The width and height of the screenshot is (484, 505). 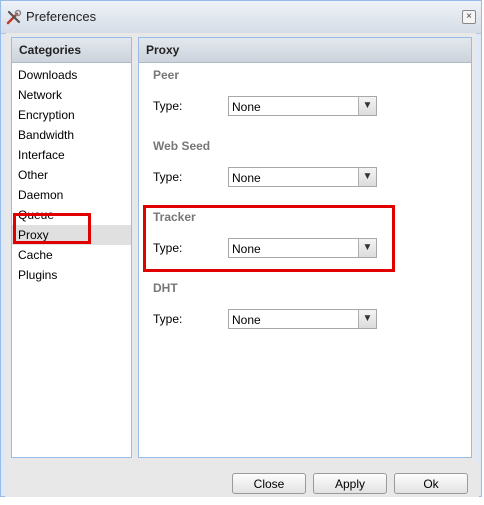 What do you see at coordinates (71, 155) in the screenshot?
I see `category-item-interface: Interface` at bounding box center [71, 155].